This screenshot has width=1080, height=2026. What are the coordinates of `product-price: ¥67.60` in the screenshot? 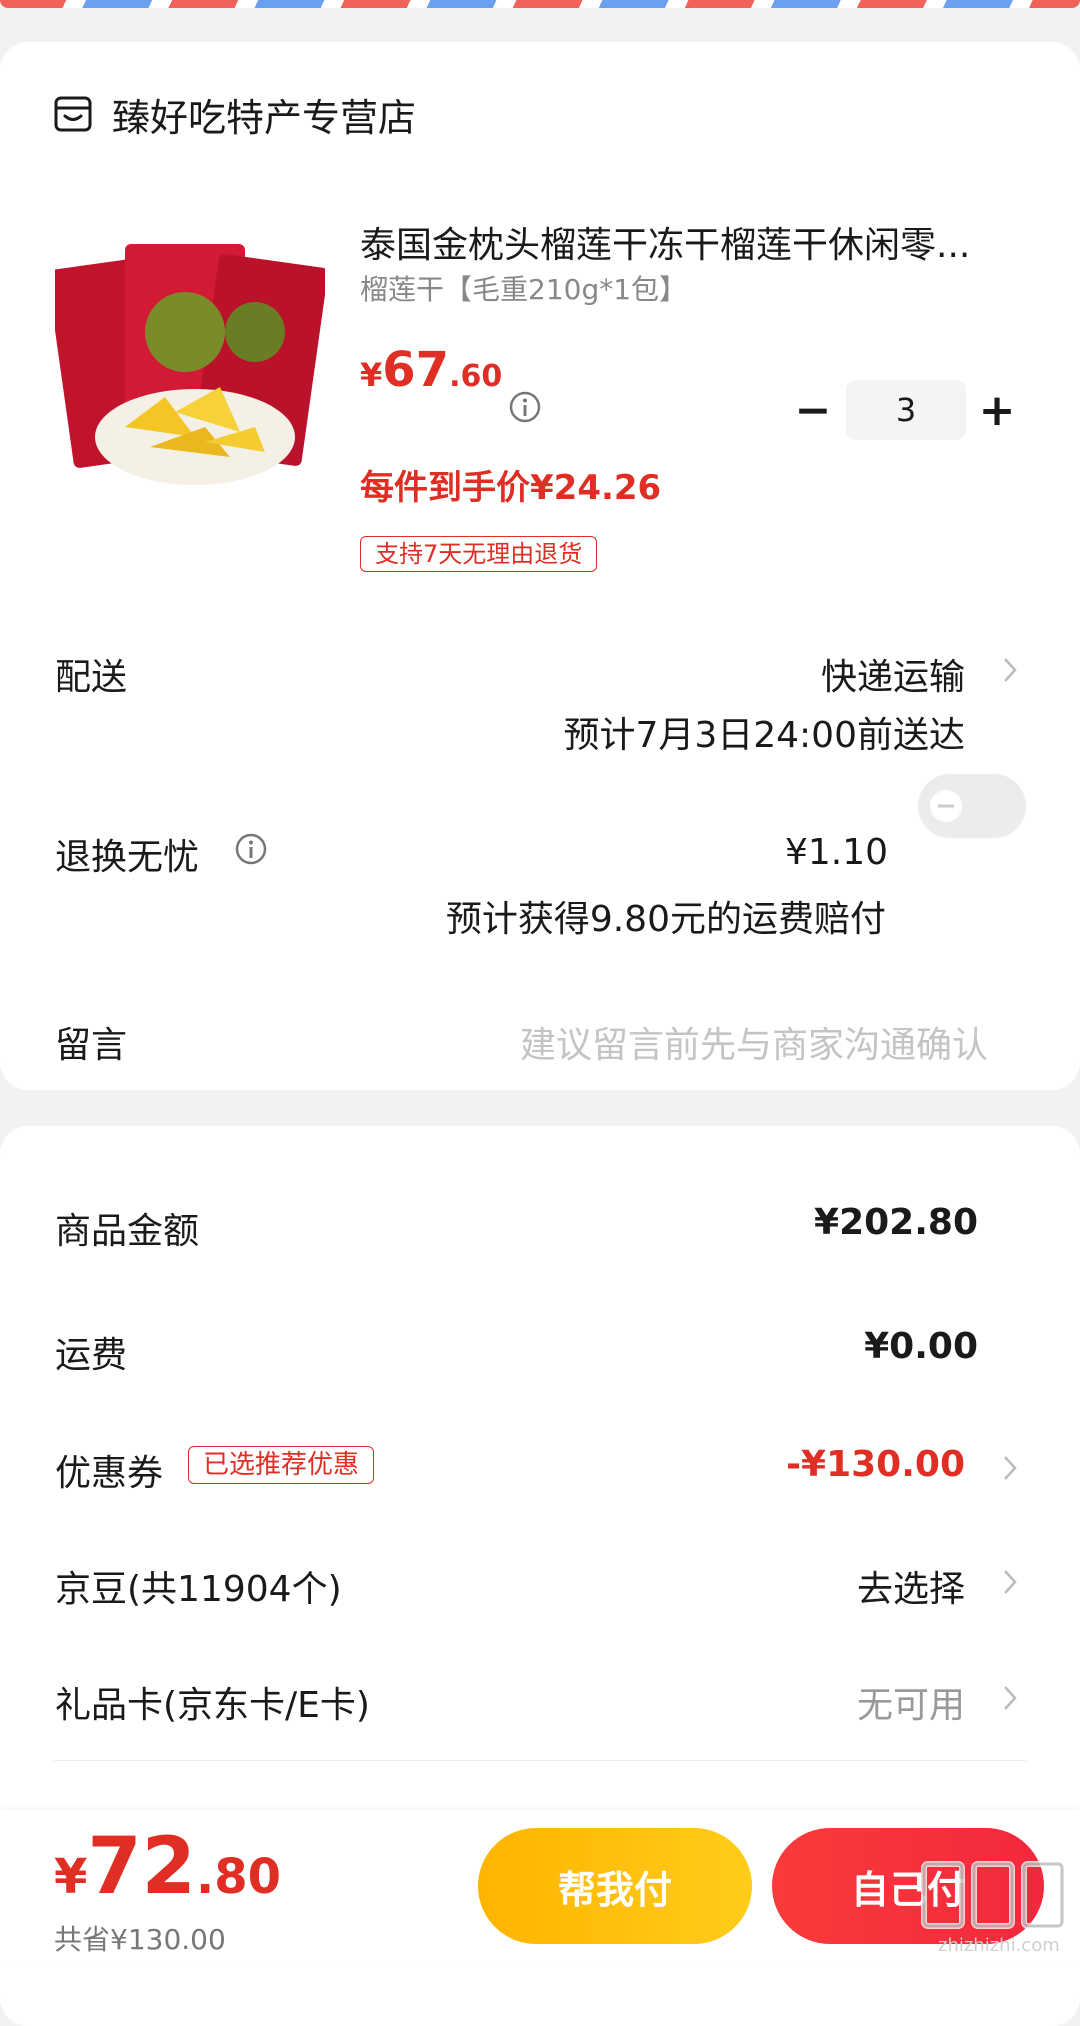 It's located at (431, 370).